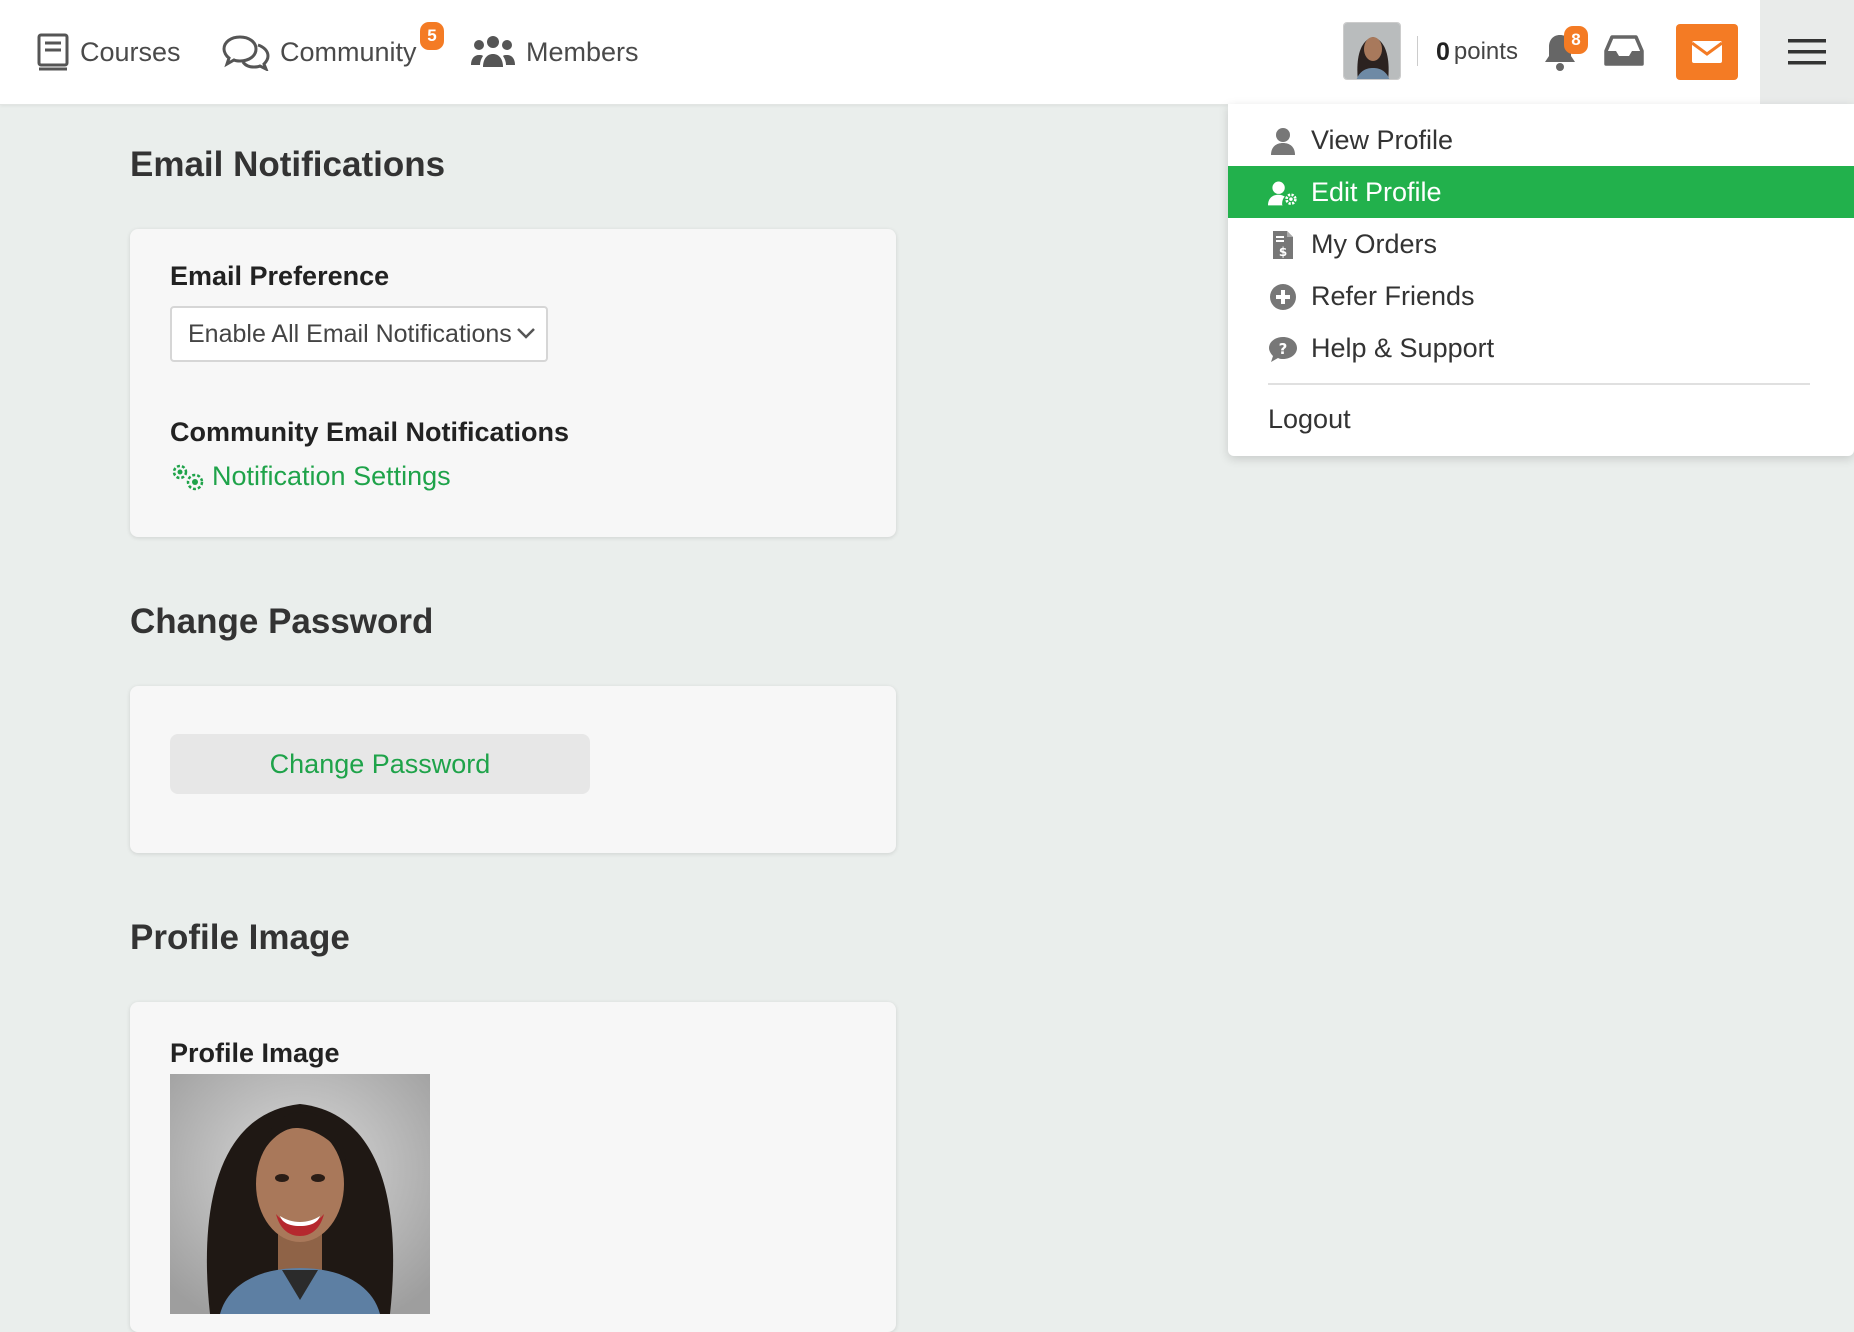  I want to click on members-icon, so click(493, 51).